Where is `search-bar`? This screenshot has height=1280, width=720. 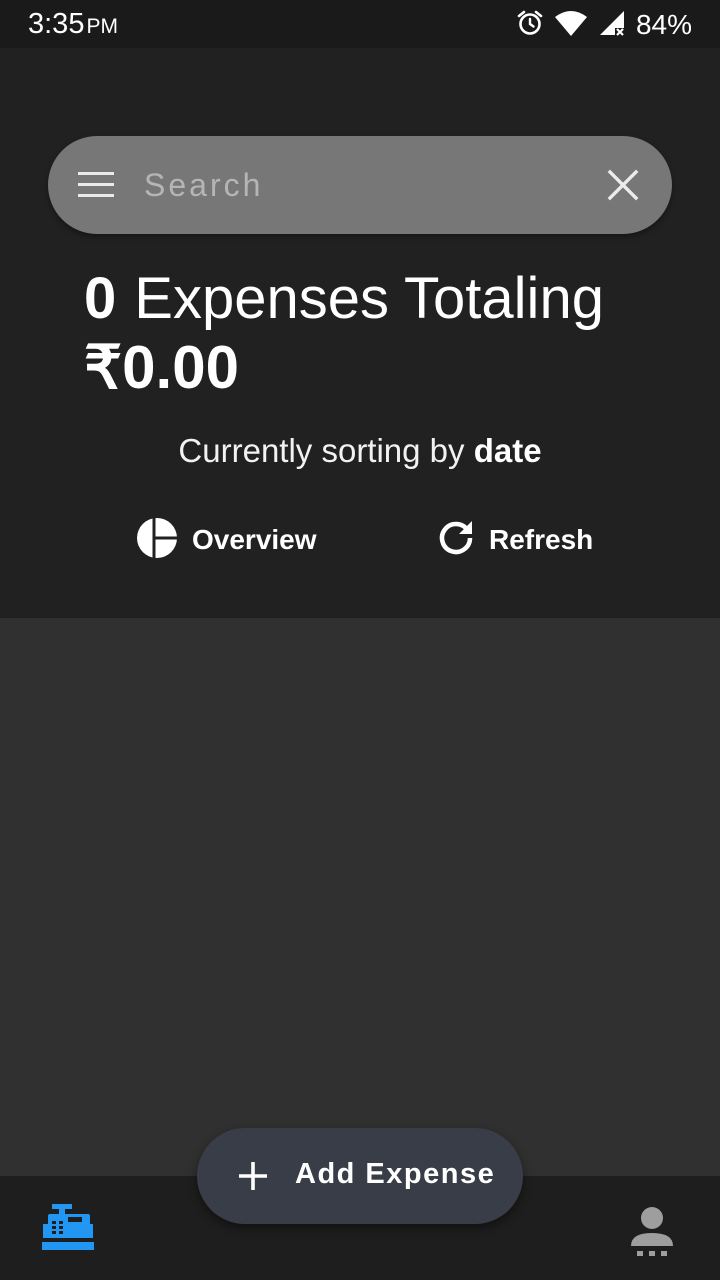 search-bar is located at coordinates (360, 185).